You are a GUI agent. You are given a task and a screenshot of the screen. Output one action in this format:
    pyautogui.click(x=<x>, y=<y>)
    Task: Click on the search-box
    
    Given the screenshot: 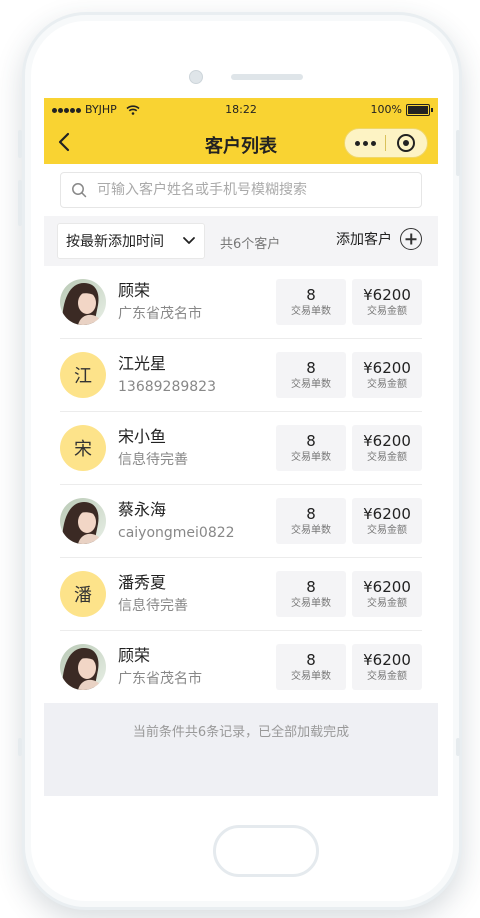 What is the action you would take?
    pyautogui.click(x=241, y=190)
    